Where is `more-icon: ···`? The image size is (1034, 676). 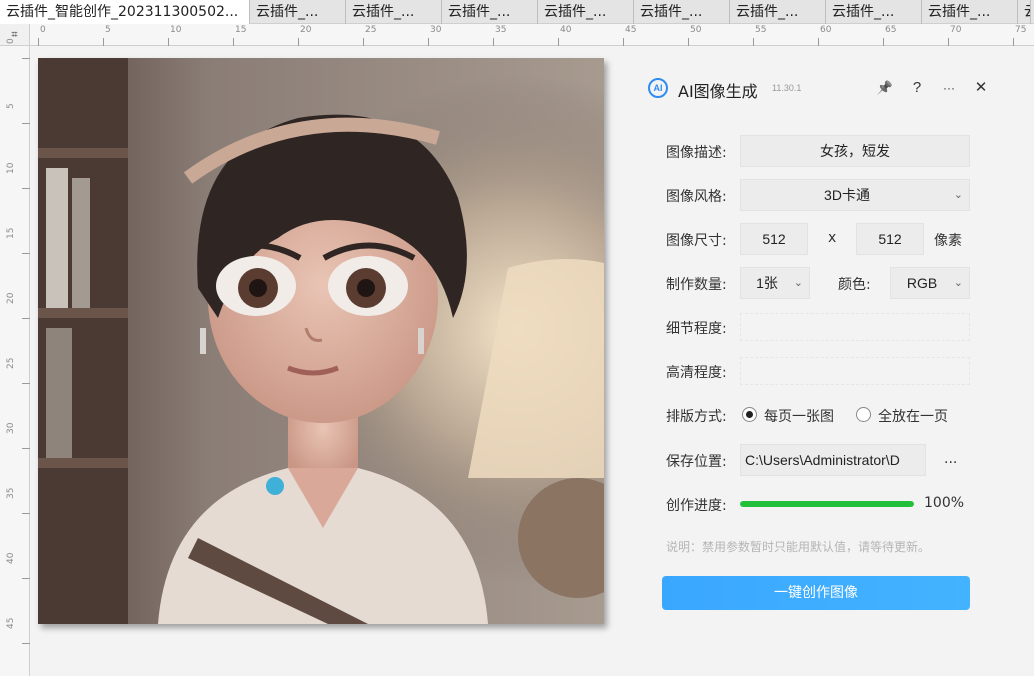
more-icon: ··· is located at coordinates (949, 88).